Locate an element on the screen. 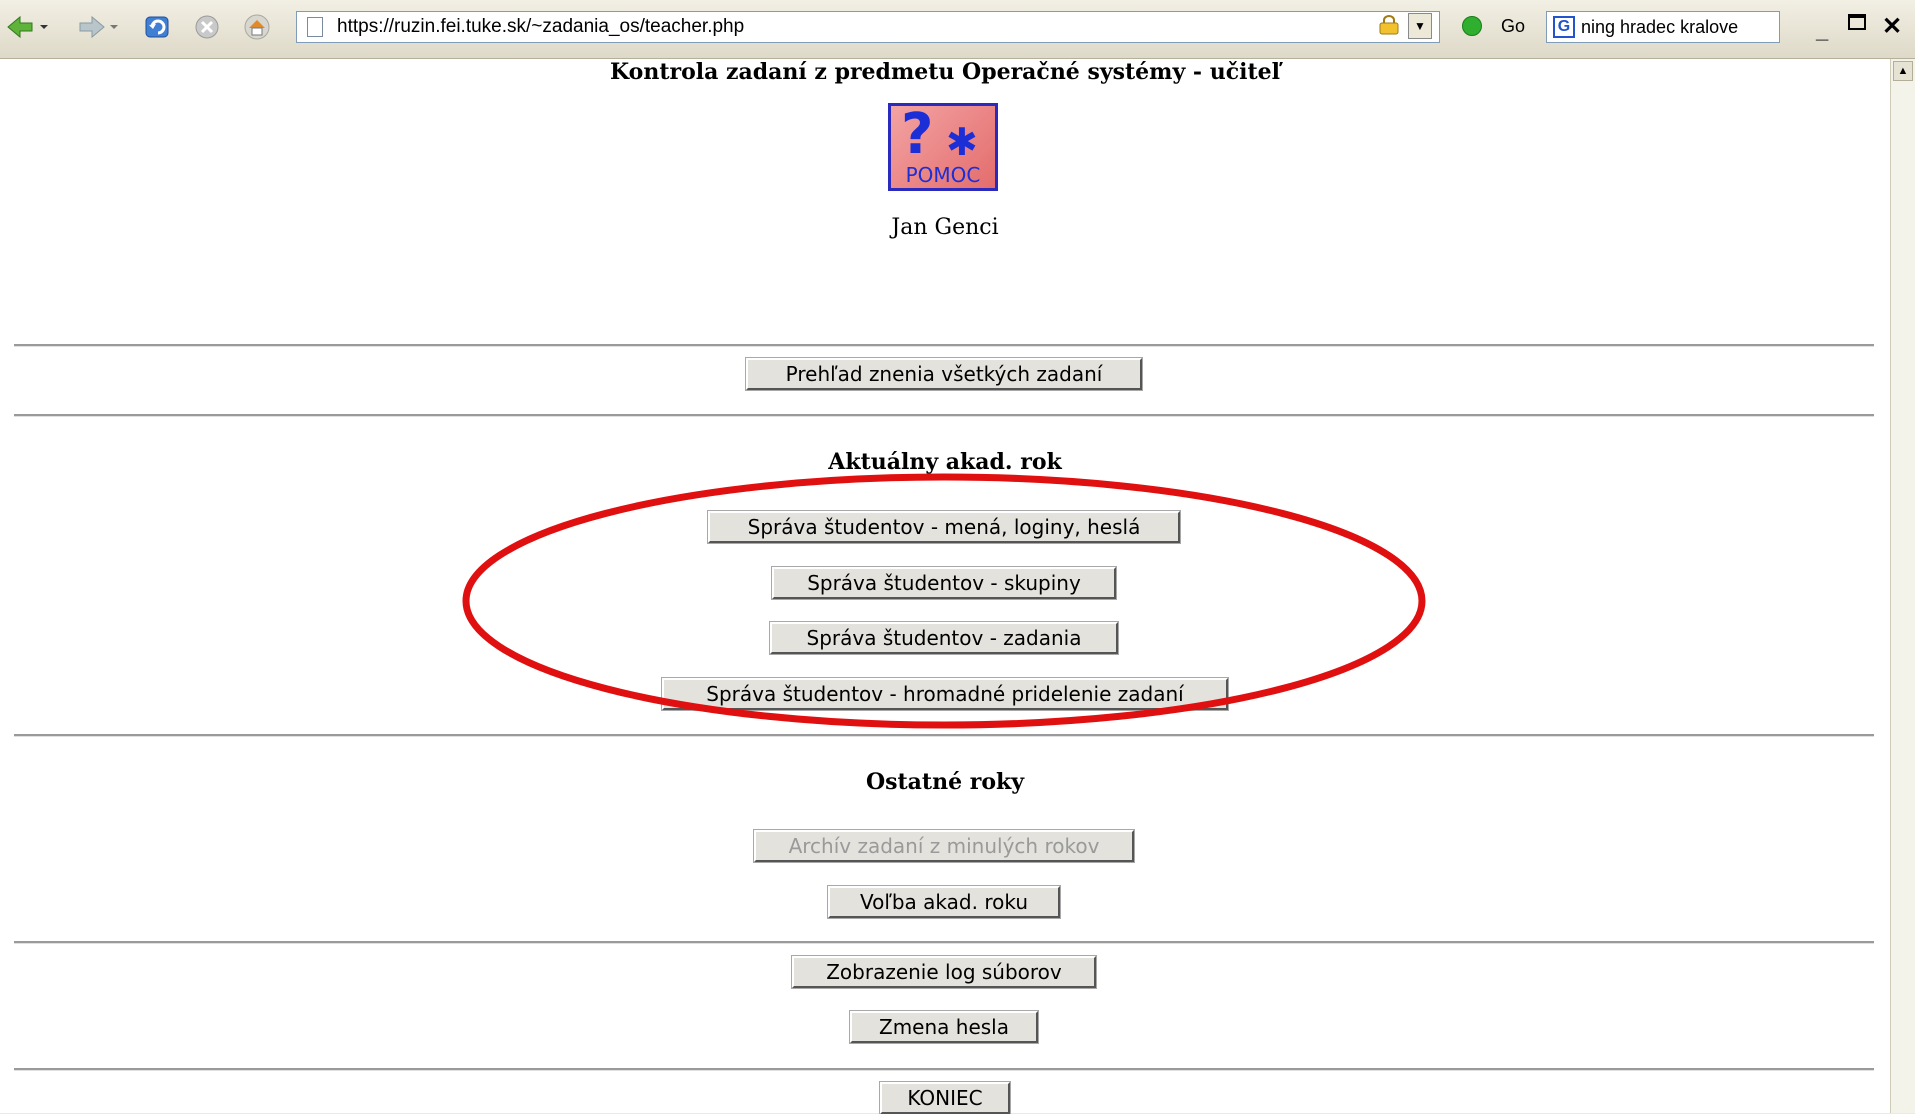 This screenshot has width=1915, height=1114. refresh-button is located at coordinates (158, 27).